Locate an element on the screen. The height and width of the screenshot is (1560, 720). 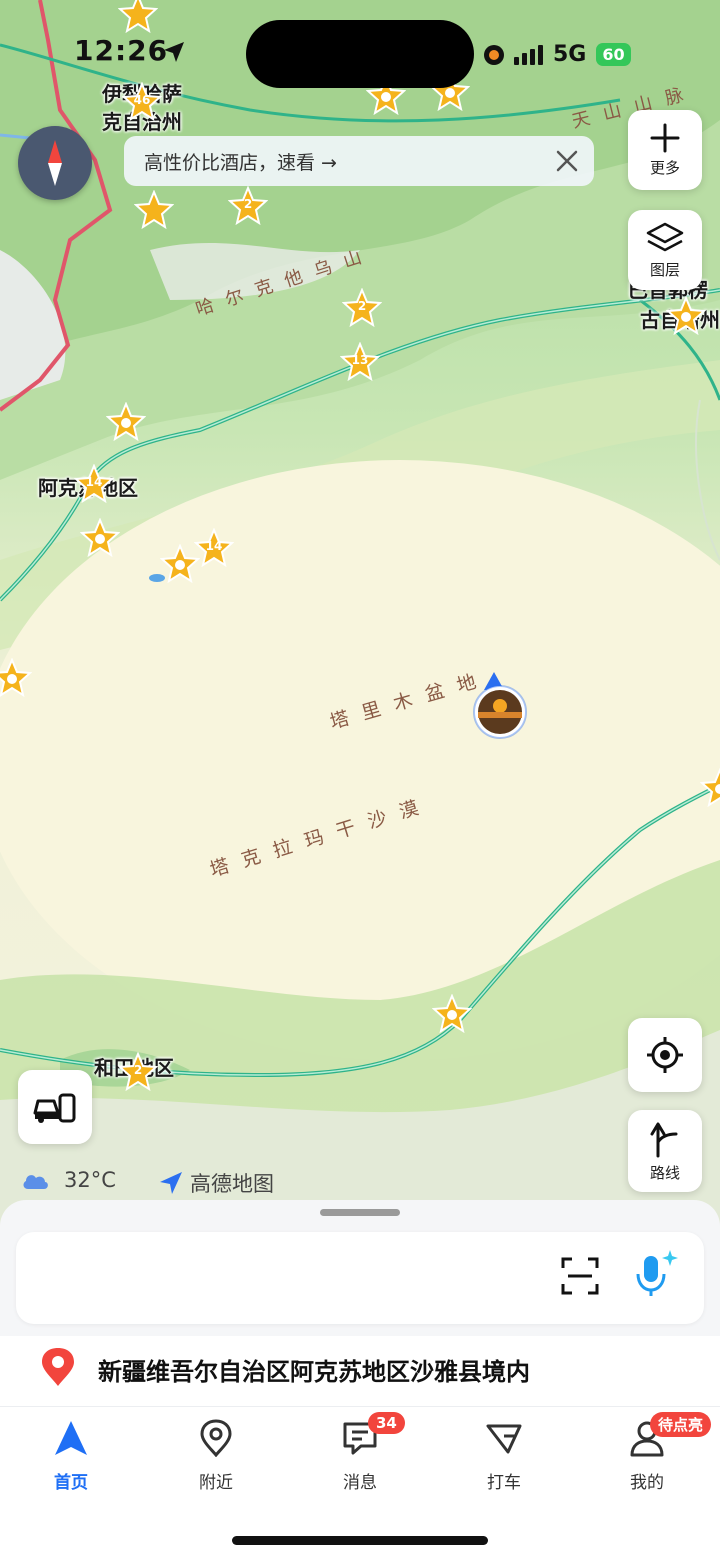
weather-widget: 32°C is located at coordinates (68, 1180).